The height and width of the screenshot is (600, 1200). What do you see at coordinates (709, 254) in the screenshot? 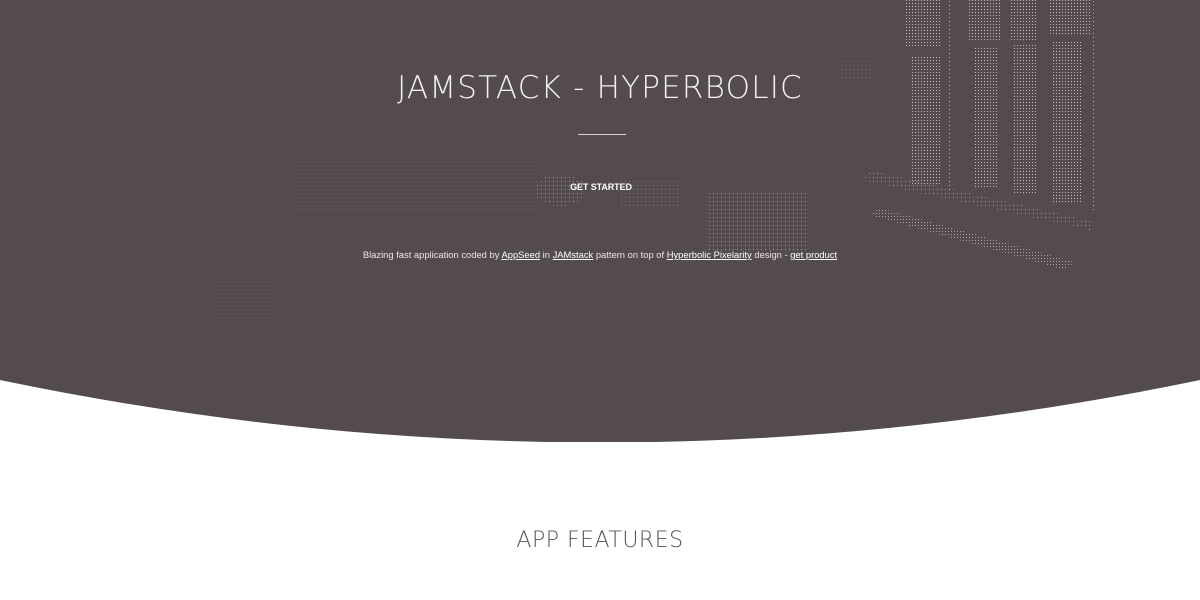
I see `hyperbolic-pixelarity-link: Hyperbolic Pixelarity` at bounding box center [709, 254].